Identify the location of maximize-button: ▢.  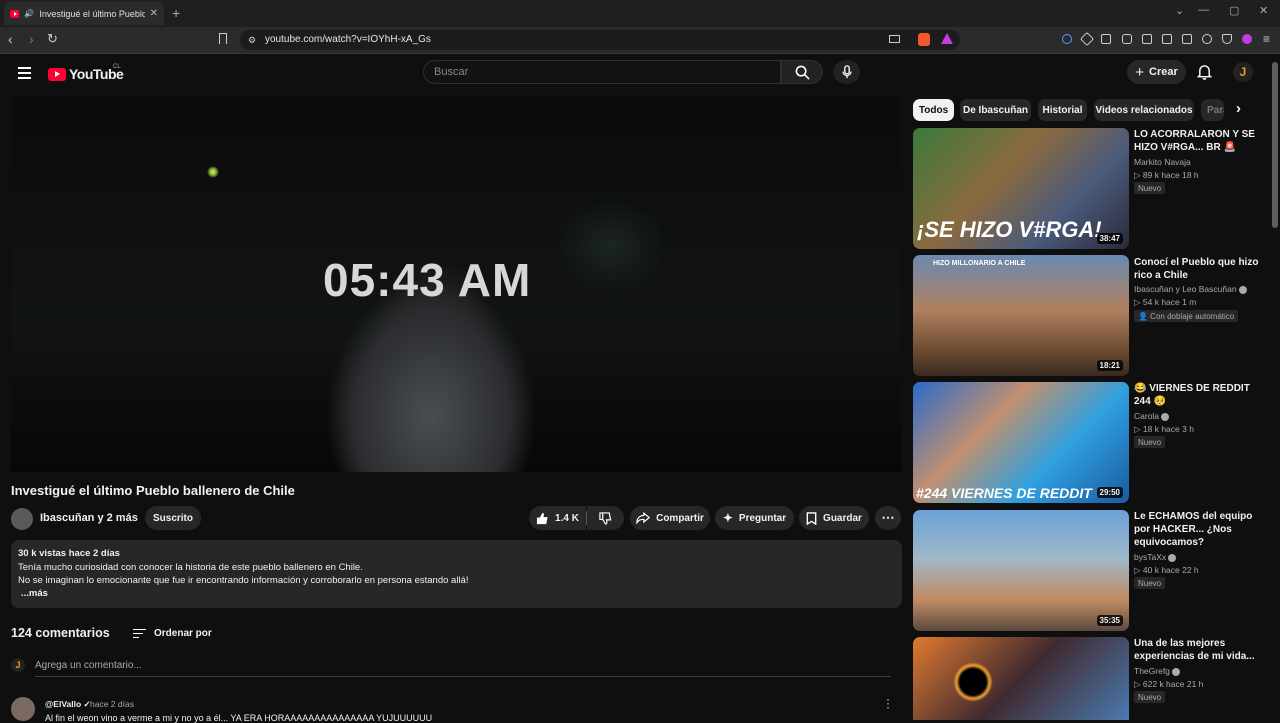
(1234, 10).